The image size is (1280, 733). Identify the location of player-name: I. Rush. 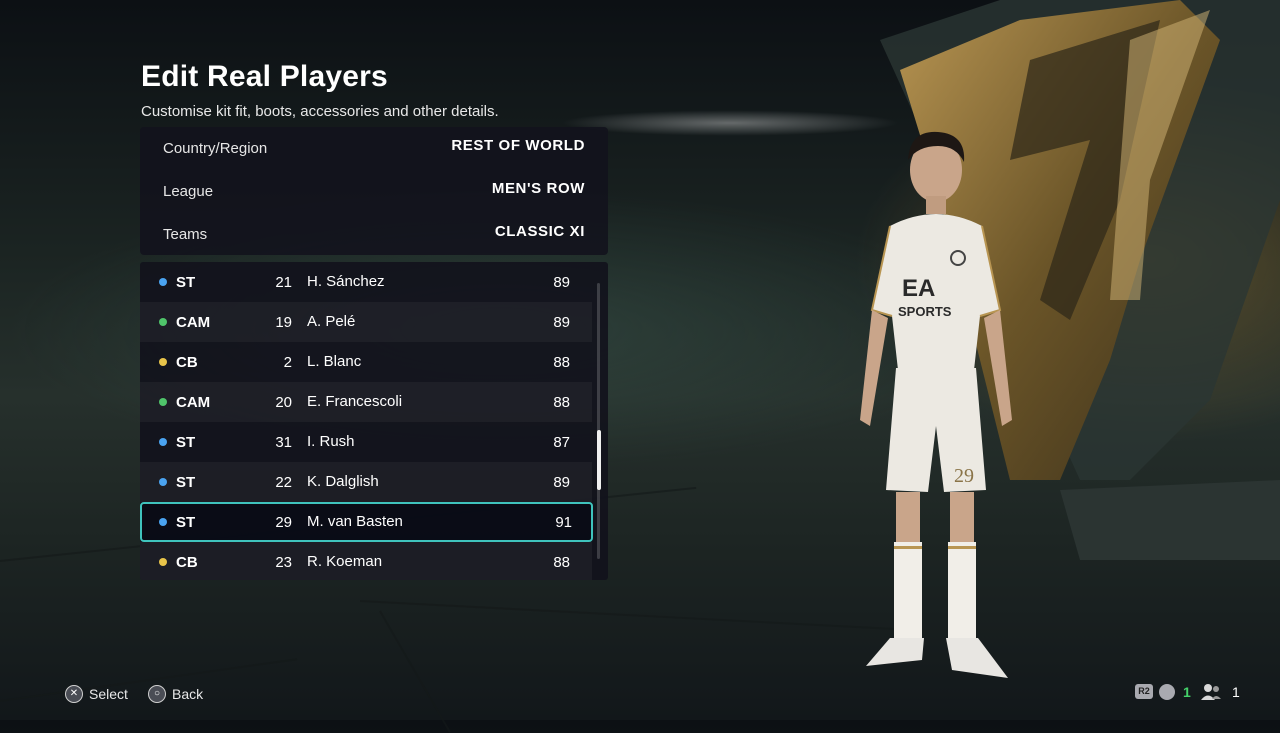
(331, 441).